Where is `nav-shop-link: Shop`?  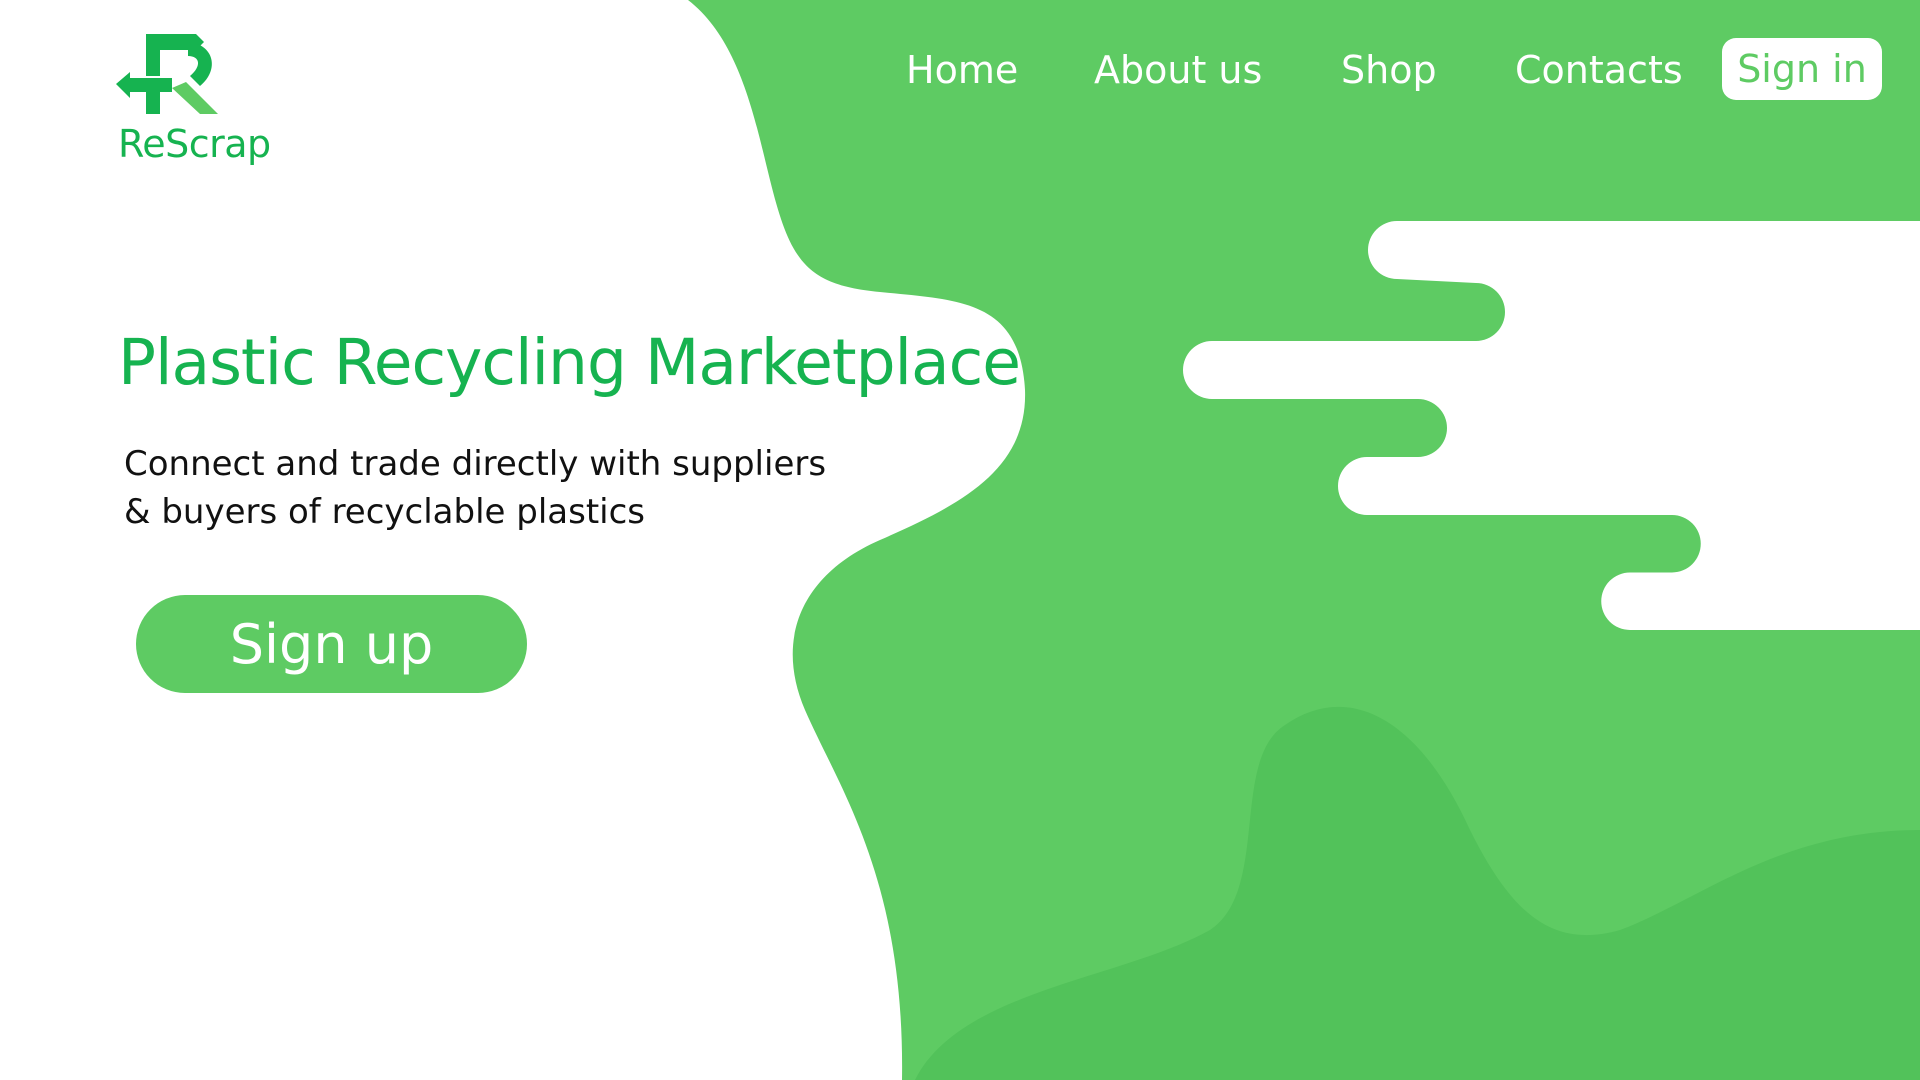 nav-shop-link: Shop is located at coordinates (1389, 70).